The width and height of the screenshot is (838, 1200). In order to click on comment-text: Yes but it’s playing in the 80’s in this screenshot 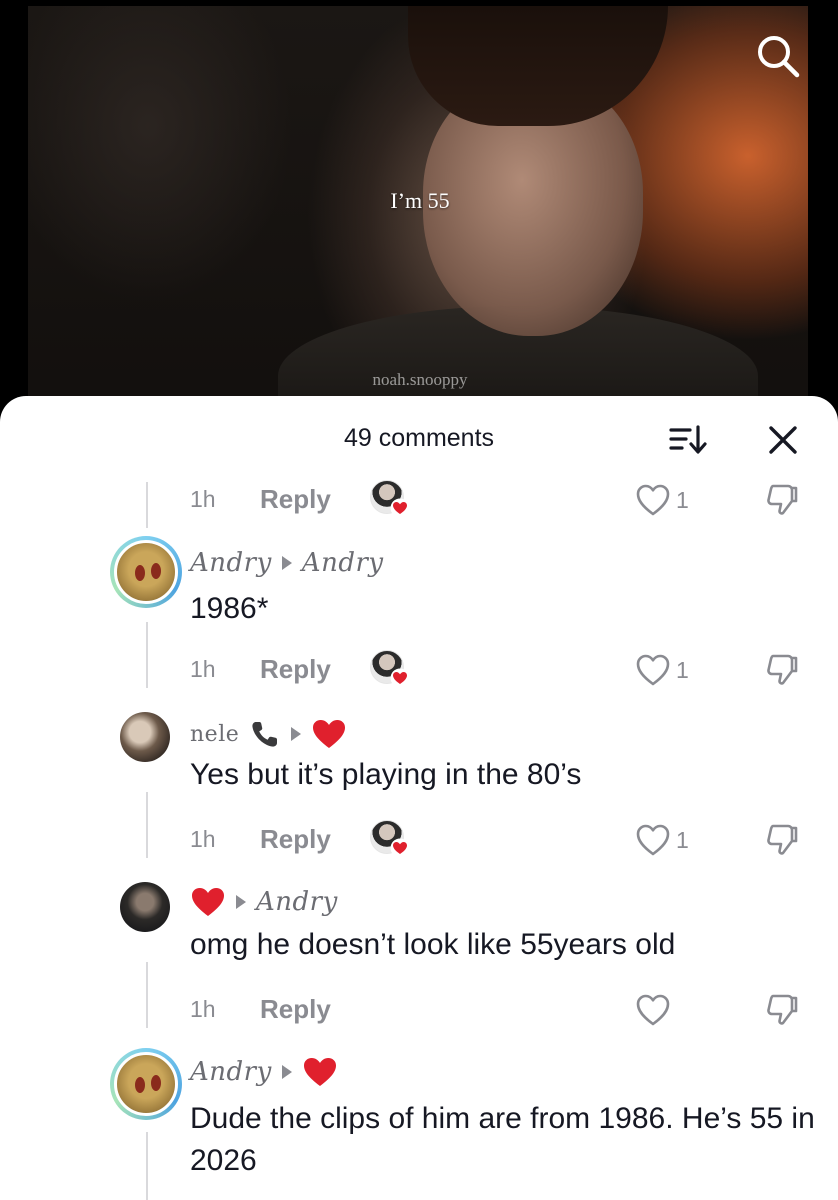, I will do `click(386, 774)`.